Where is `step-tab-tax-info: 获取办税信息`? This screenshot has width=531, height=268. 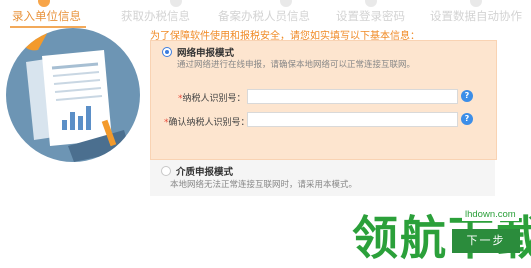 step-tab-tax-info: 获取办税信息 is located at coordinates (155, 16).